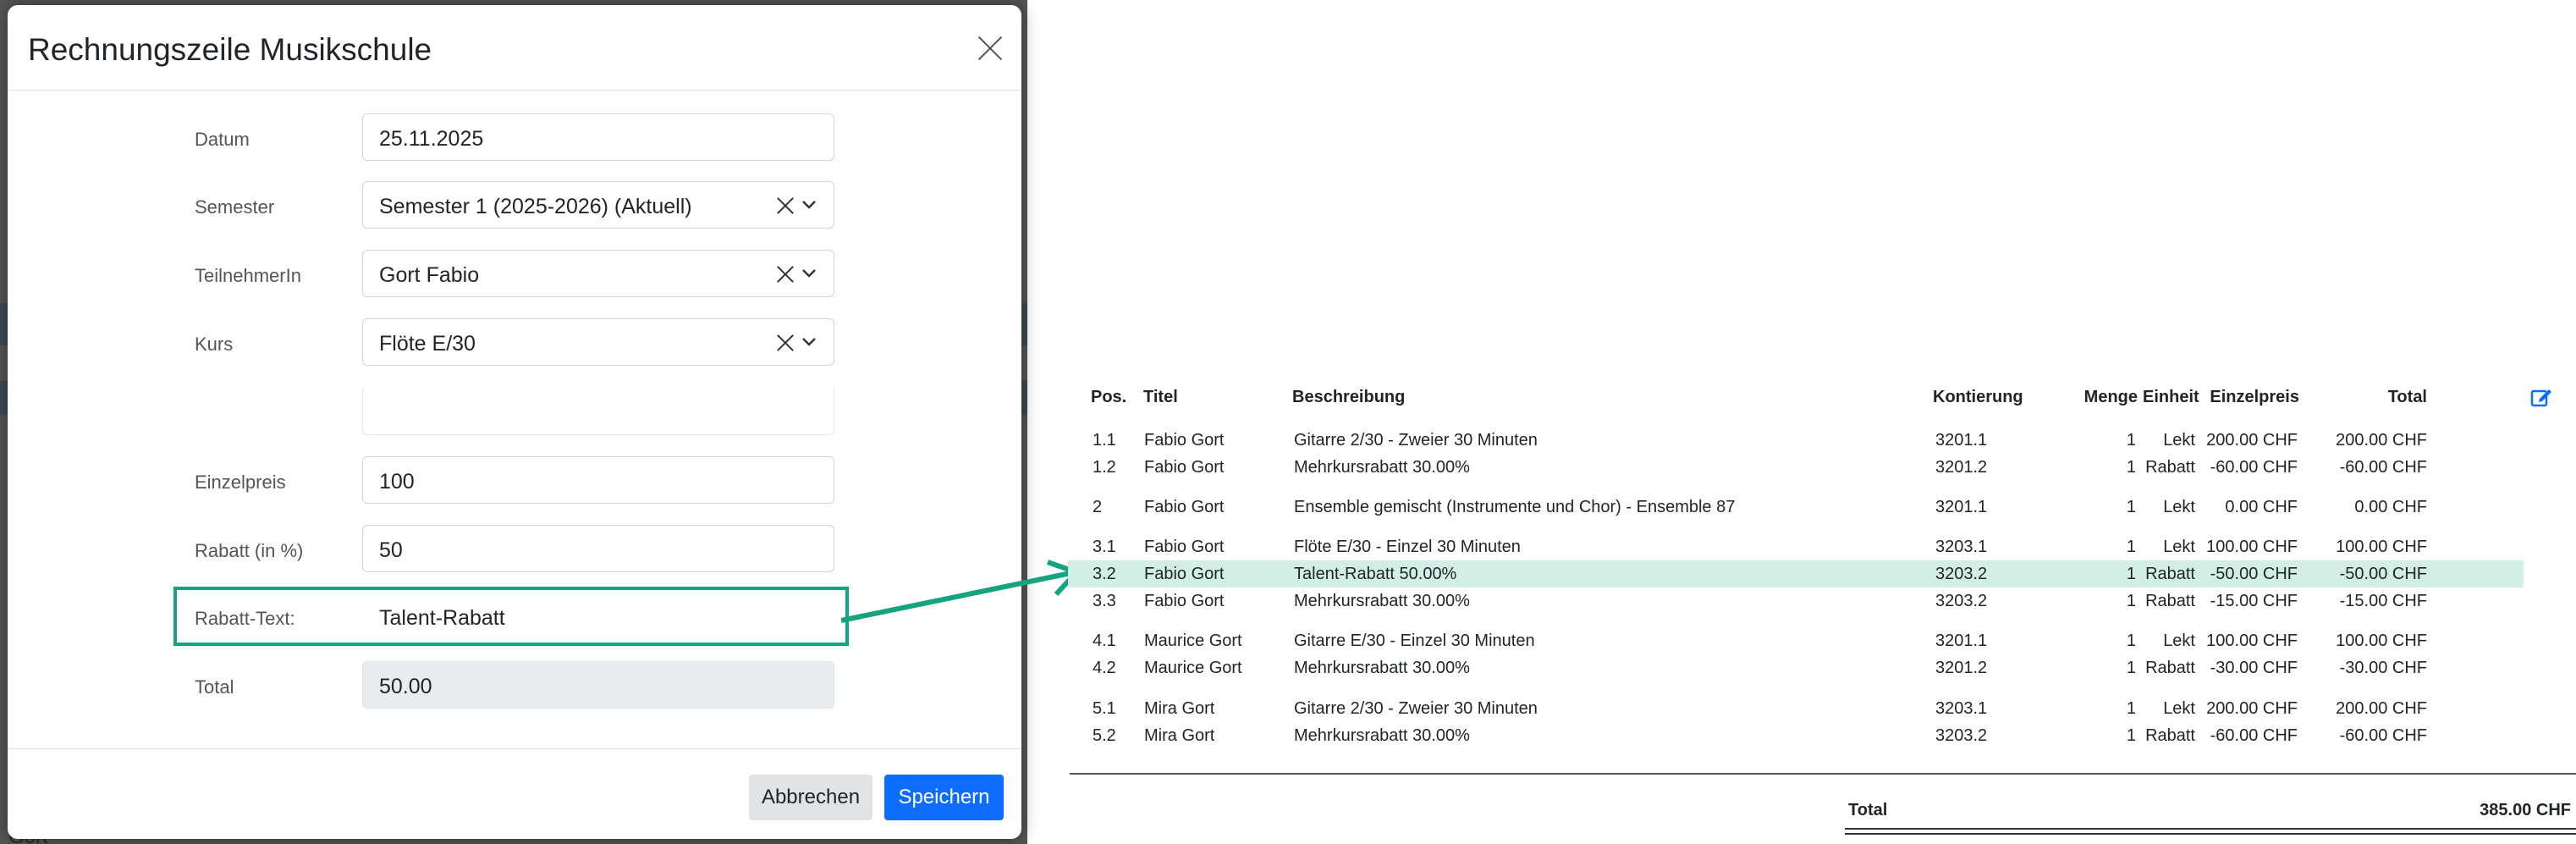 The width and height of the screenshot is (2576, 844). Describe the element at coordinates (598, 685) in the screenshot. I see `total-field: 50.00` at that location.